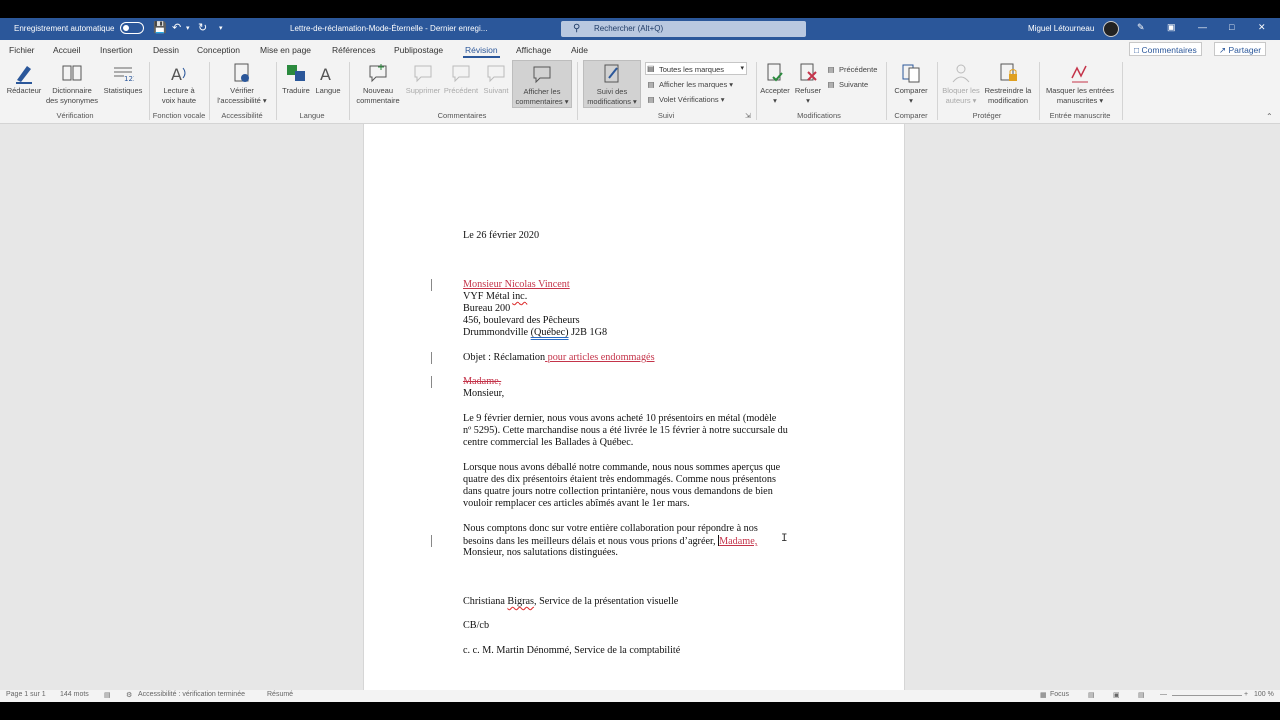 This screenshot has width=1280, height=720. What do you see at coordinates (1246, 694) in the screenshot?
I see `zoom-in-icon: +` at bounding box center [1246, 694].